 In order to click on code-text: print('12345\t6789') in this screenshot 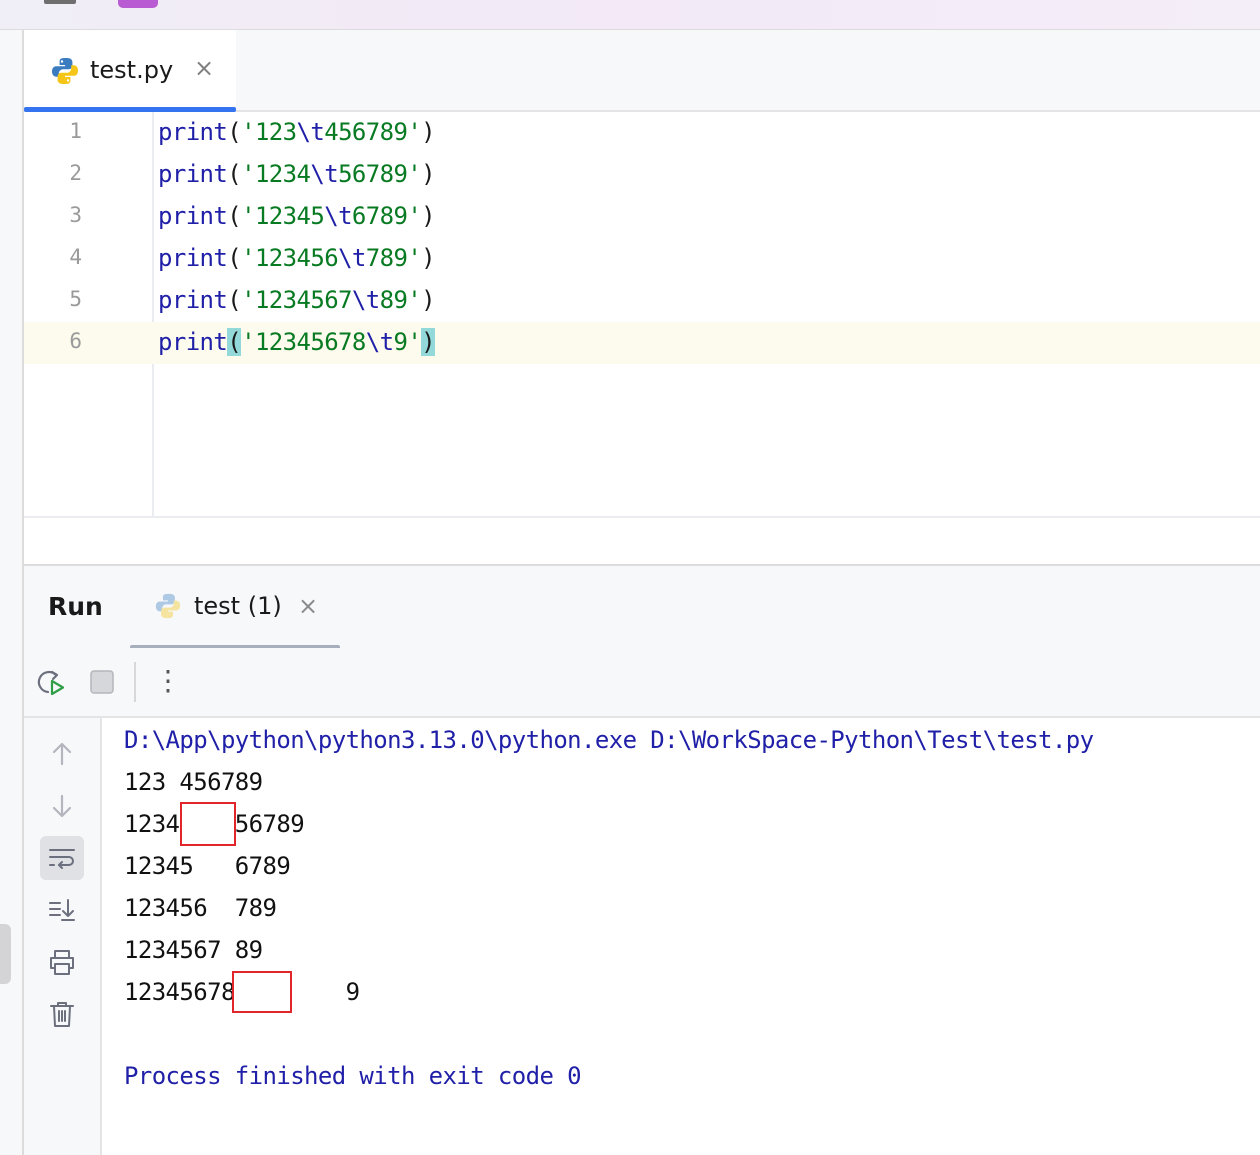, I will do `click(297, 216)`.